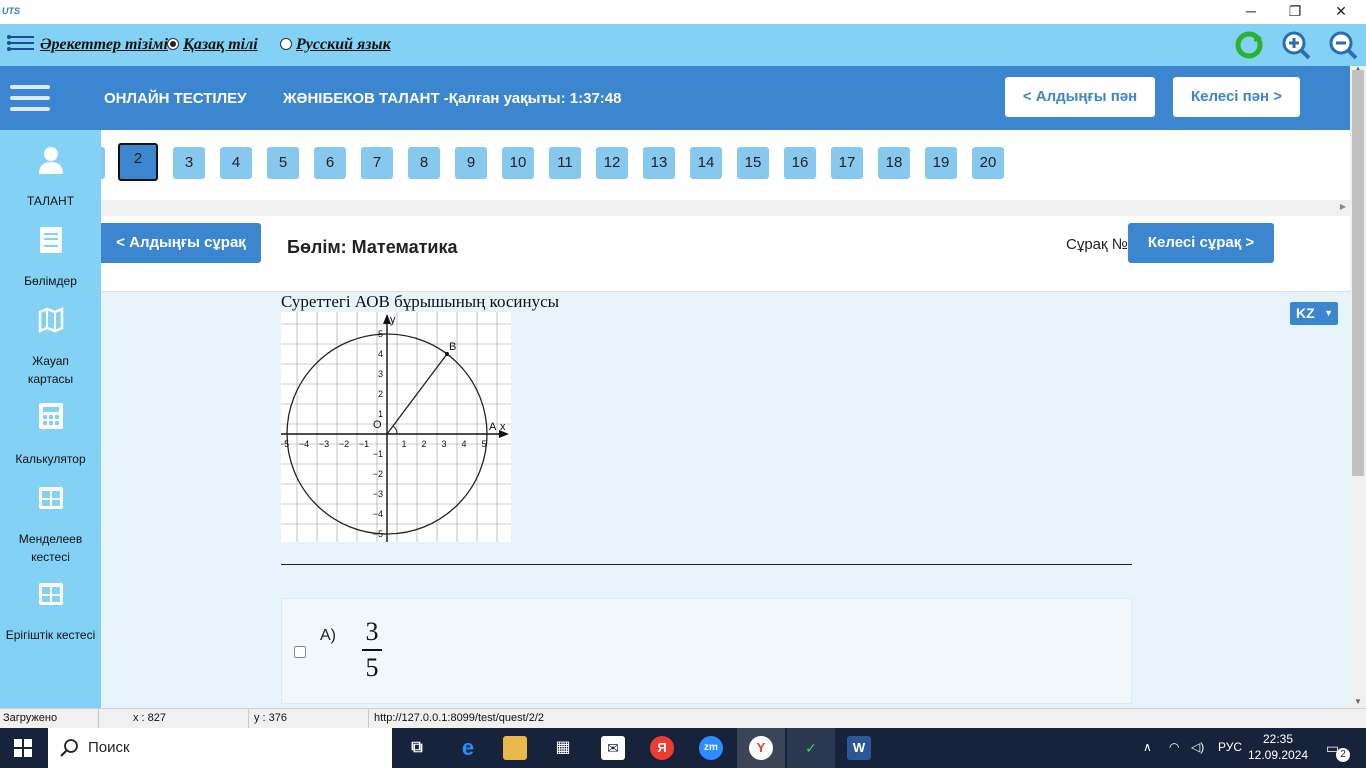 The height and width of the screenshot is (768, 1366). I want to click on question-button: 14, so click(706, 163).